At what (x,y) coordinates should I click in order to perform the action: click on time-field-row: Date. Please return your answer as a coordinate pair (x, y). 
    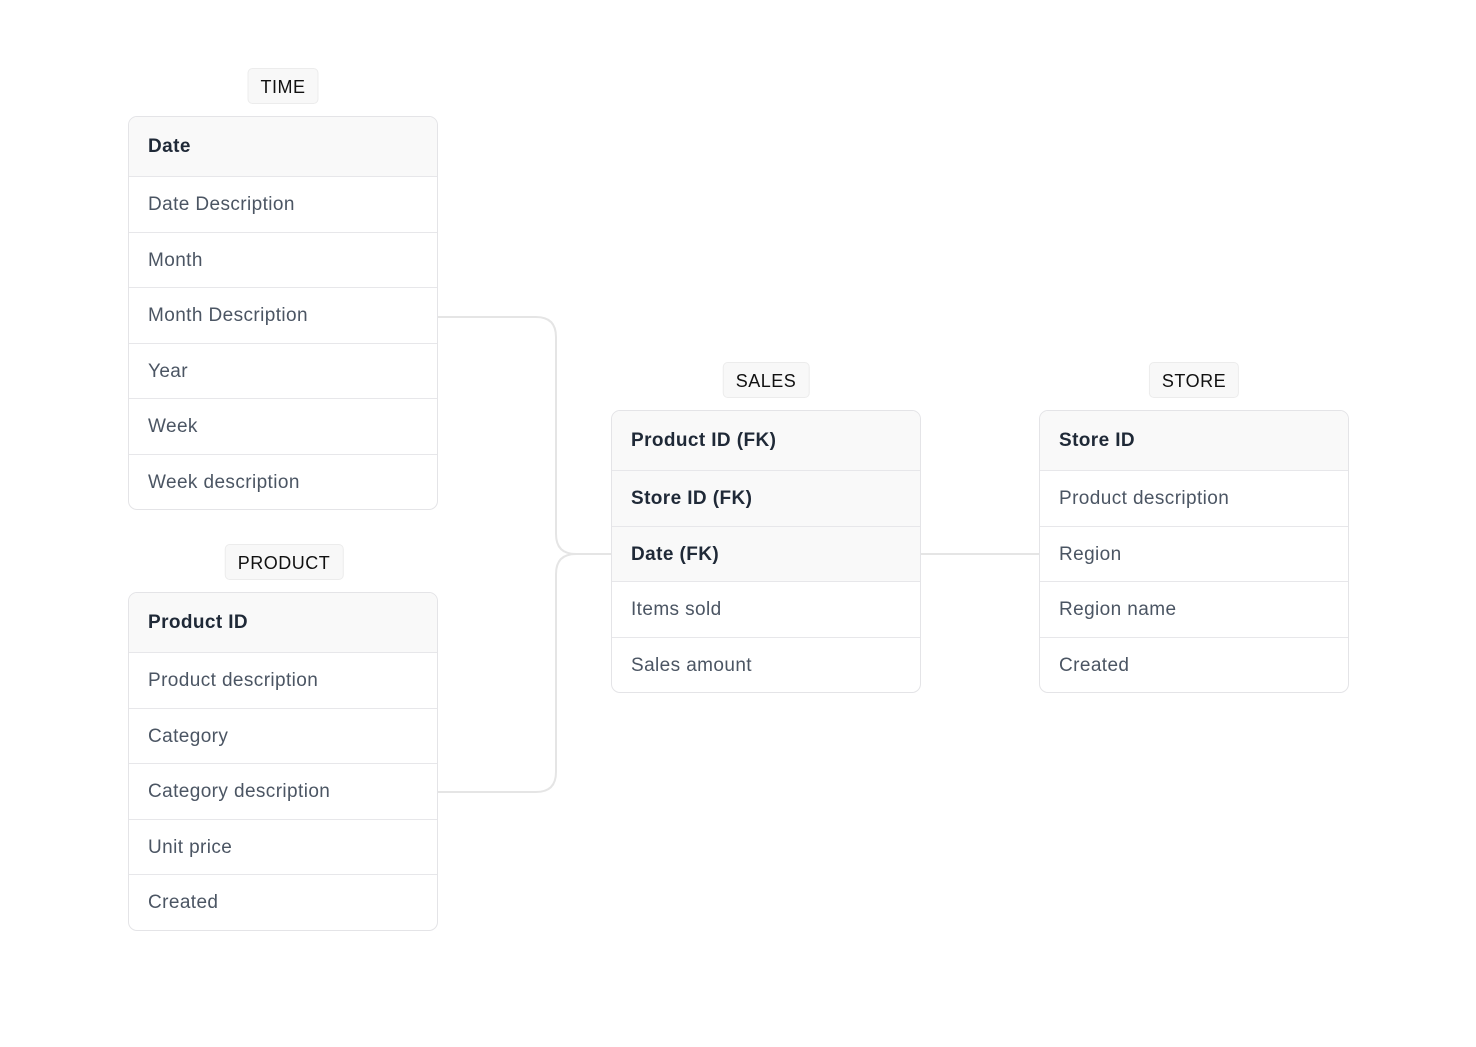
    Looking at the image, I should click on (283, 146).